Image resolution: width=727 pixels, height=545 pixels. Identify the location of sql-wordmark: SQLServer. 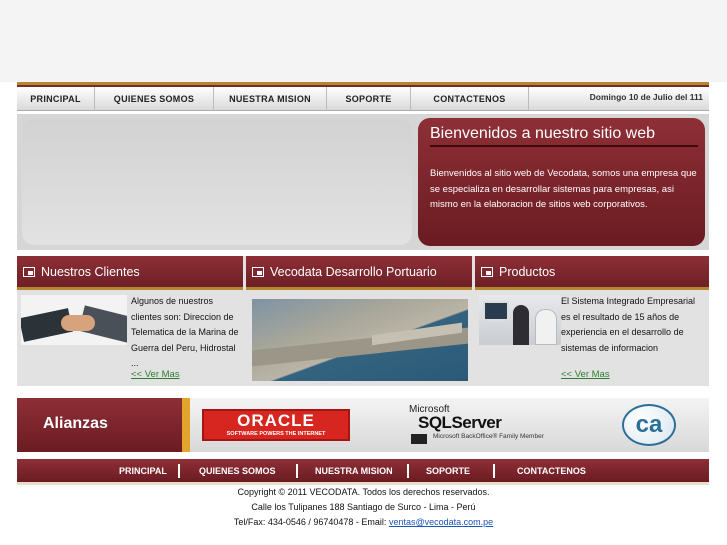
(460, 422).